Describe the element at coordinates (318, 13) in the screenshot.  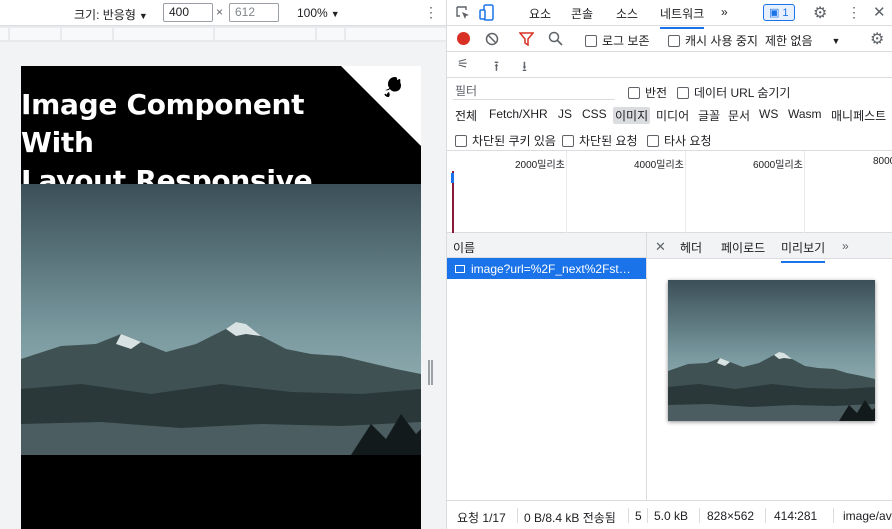
I see `zoom-dropdown: 100% ▼` at that location.